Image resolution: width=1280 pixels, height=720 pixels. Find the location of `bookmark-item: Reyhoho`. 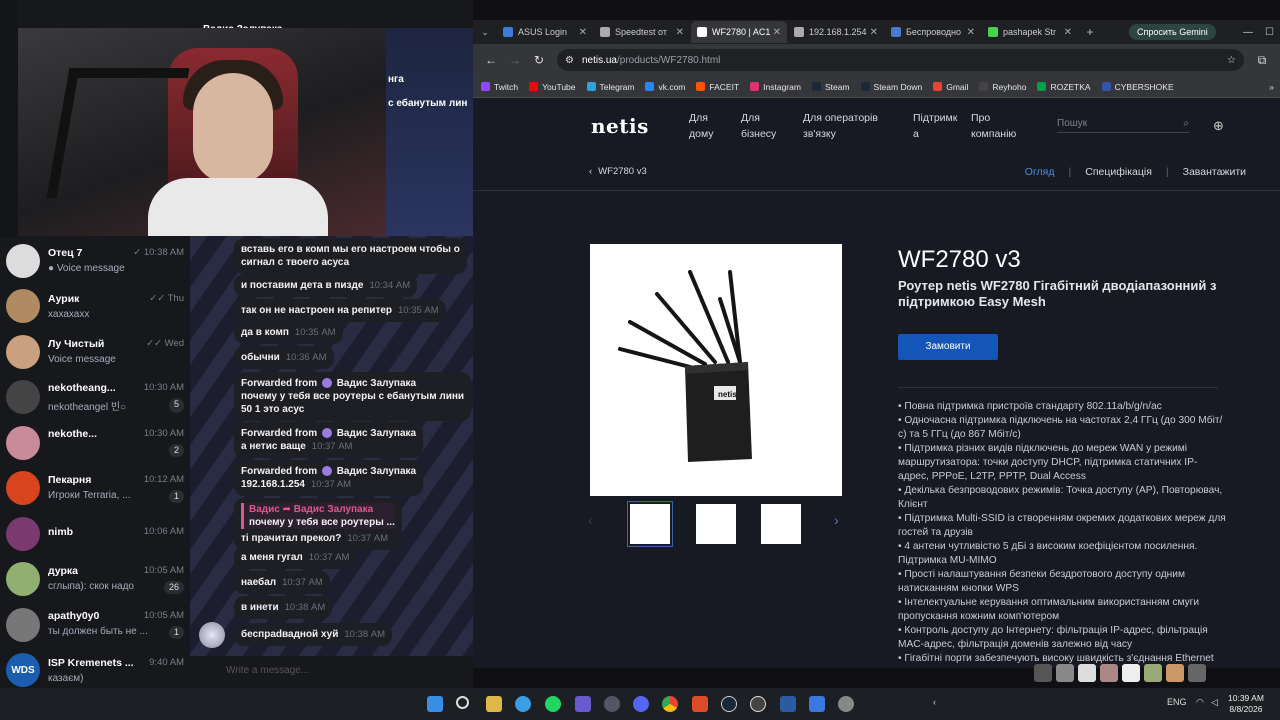

bookmark-item: Reyhoho is located at coordinates (1002, 87).